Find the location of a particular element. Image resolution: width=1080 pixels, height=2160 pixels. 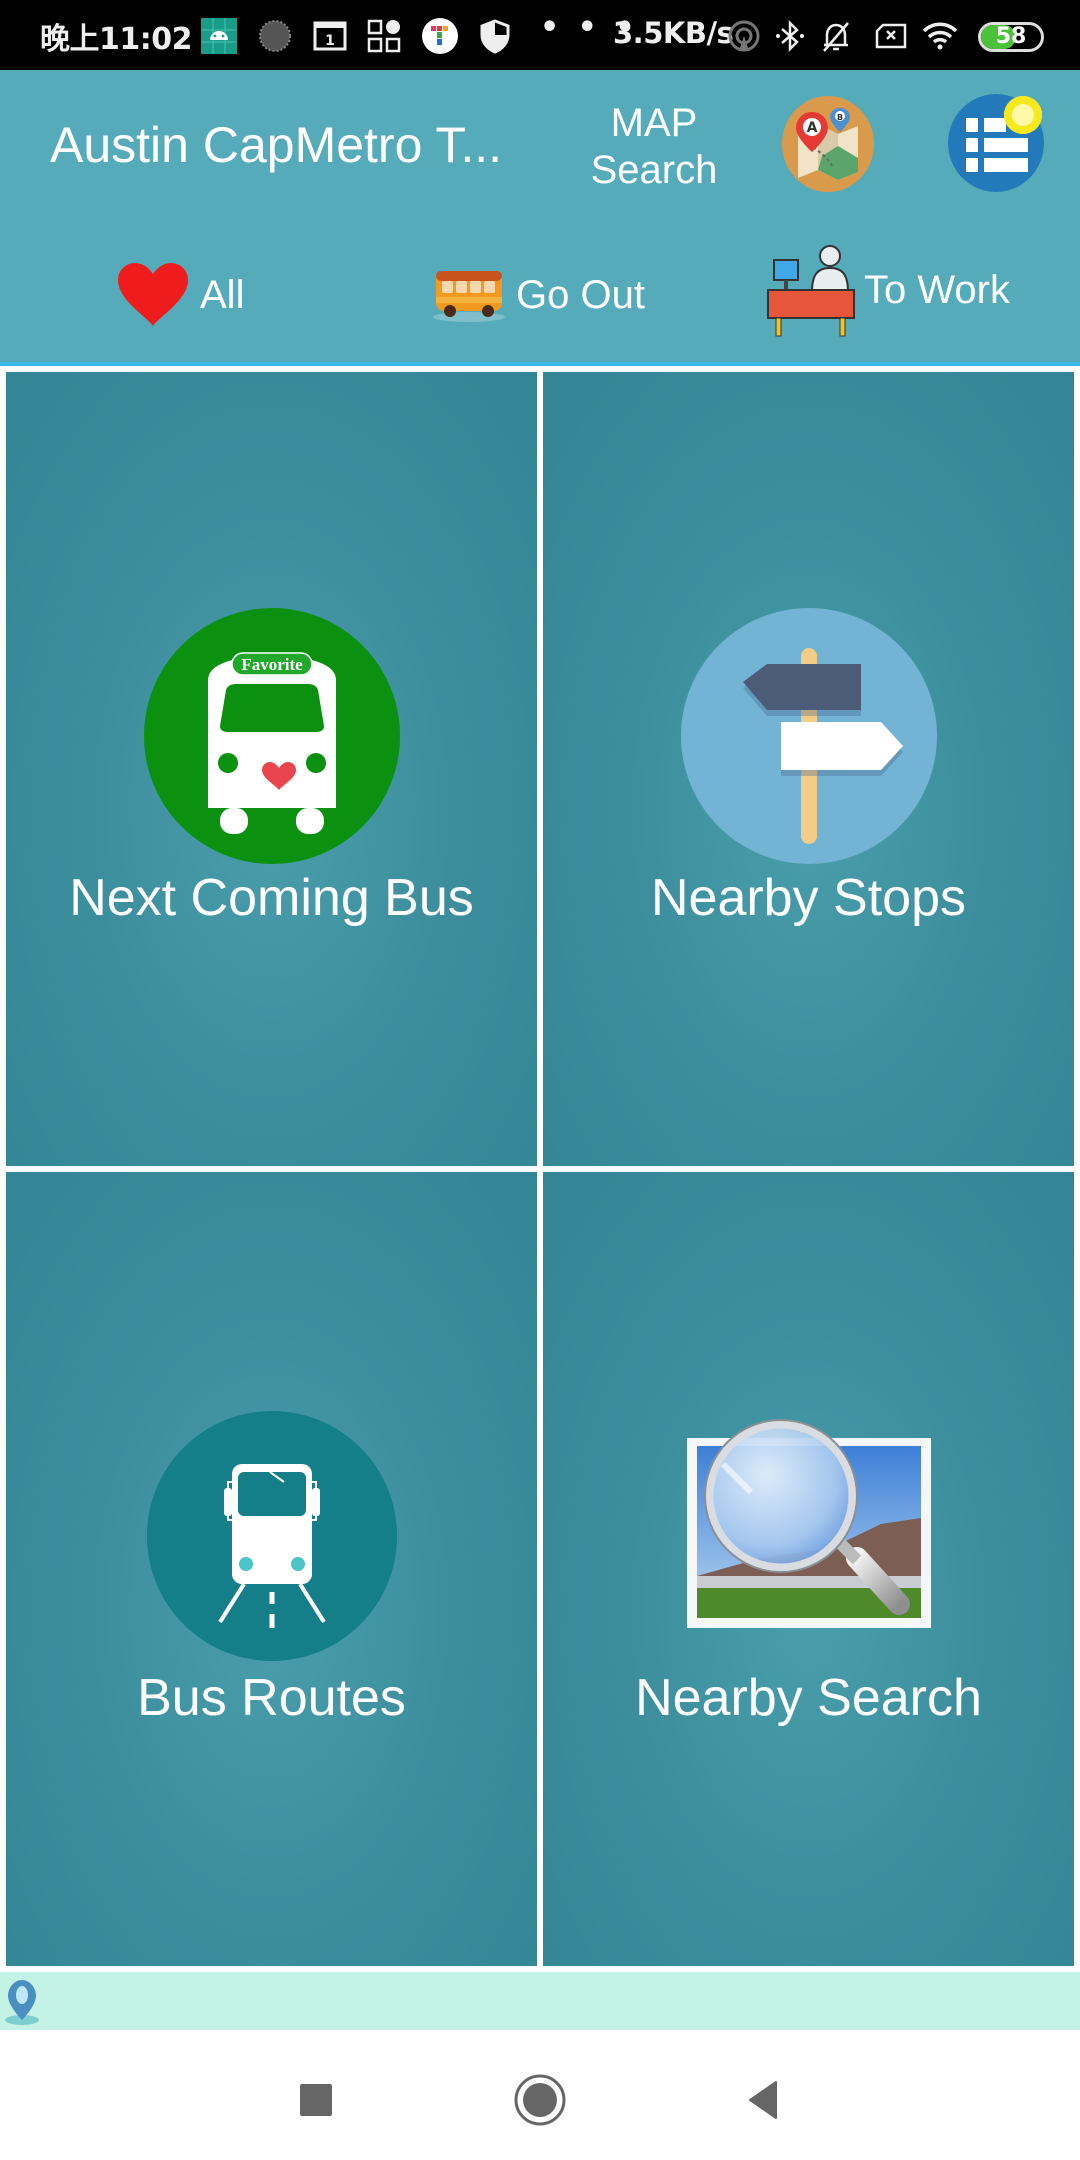

favorite-bus-icon: Favorite is located at coordinates (271, 736).